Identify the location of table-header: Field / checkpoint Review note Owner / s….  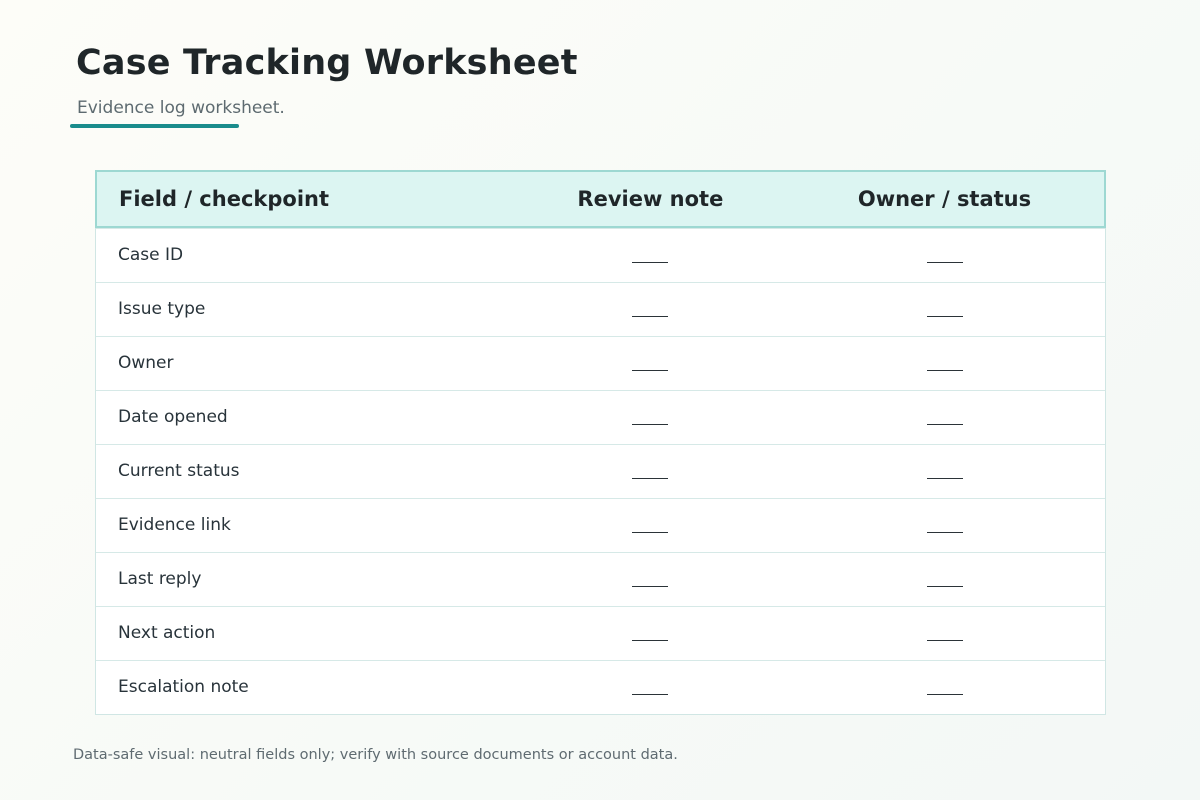
(600, 199).